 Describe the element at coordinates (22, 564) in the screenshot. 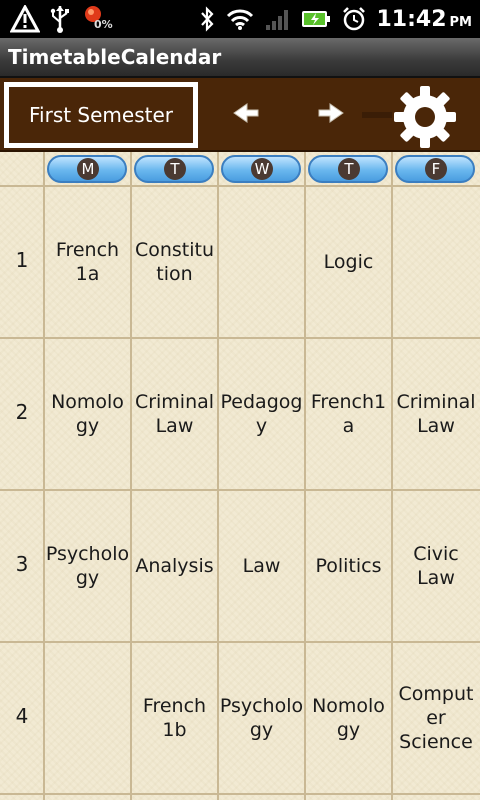

I see `period-number: 3` at that location.